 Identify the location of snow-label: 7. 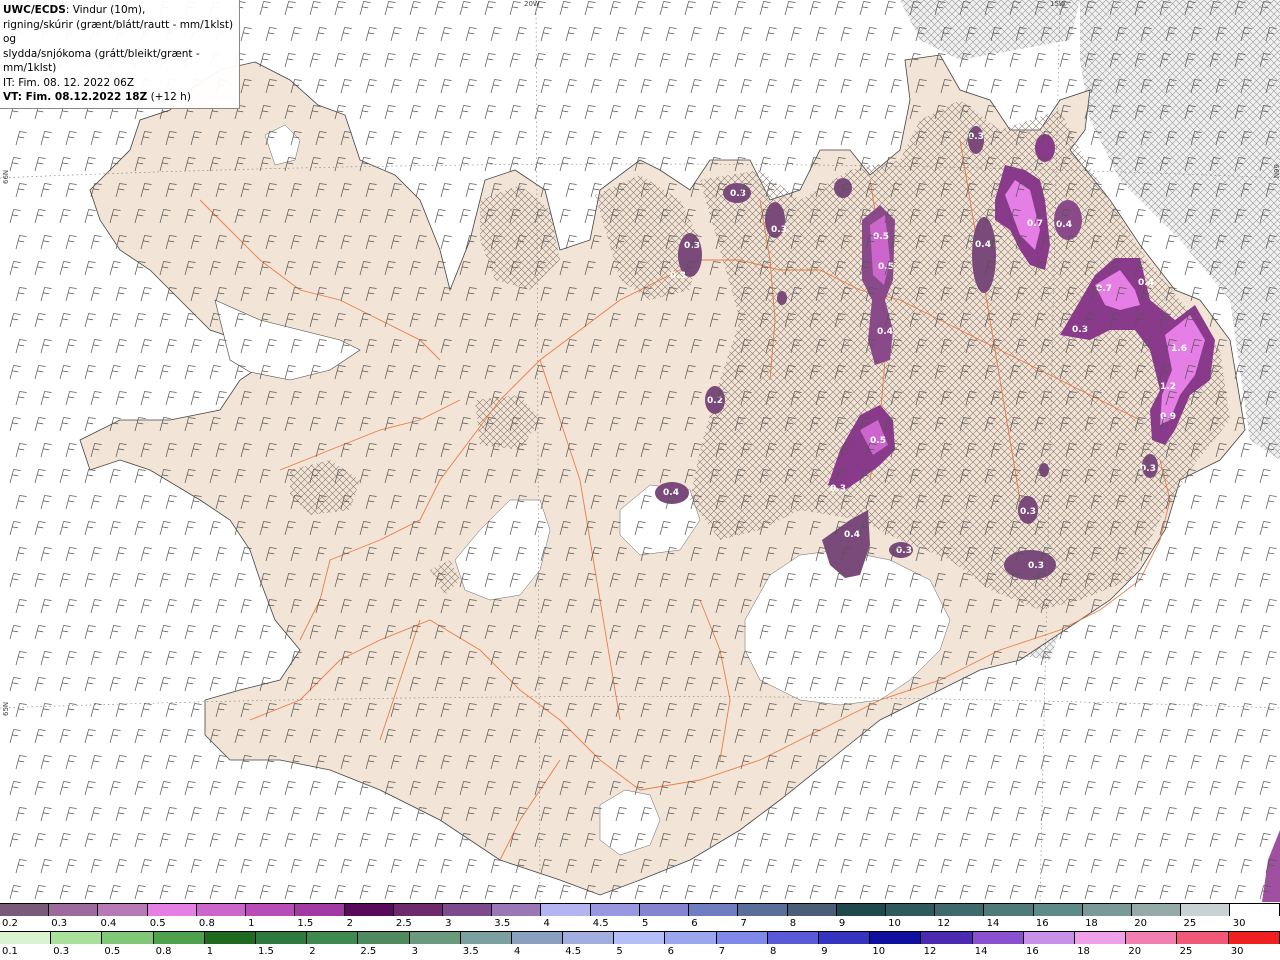
(743, 923).